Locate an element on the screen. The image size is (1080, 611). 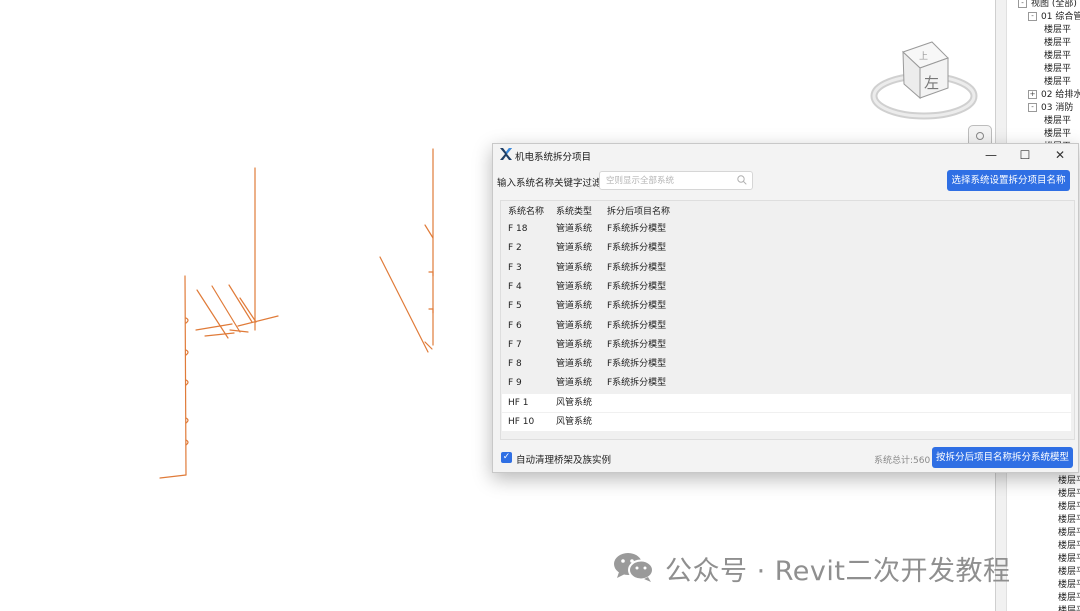
maximize-button: ☐ is located at coordinates (1025, 155).